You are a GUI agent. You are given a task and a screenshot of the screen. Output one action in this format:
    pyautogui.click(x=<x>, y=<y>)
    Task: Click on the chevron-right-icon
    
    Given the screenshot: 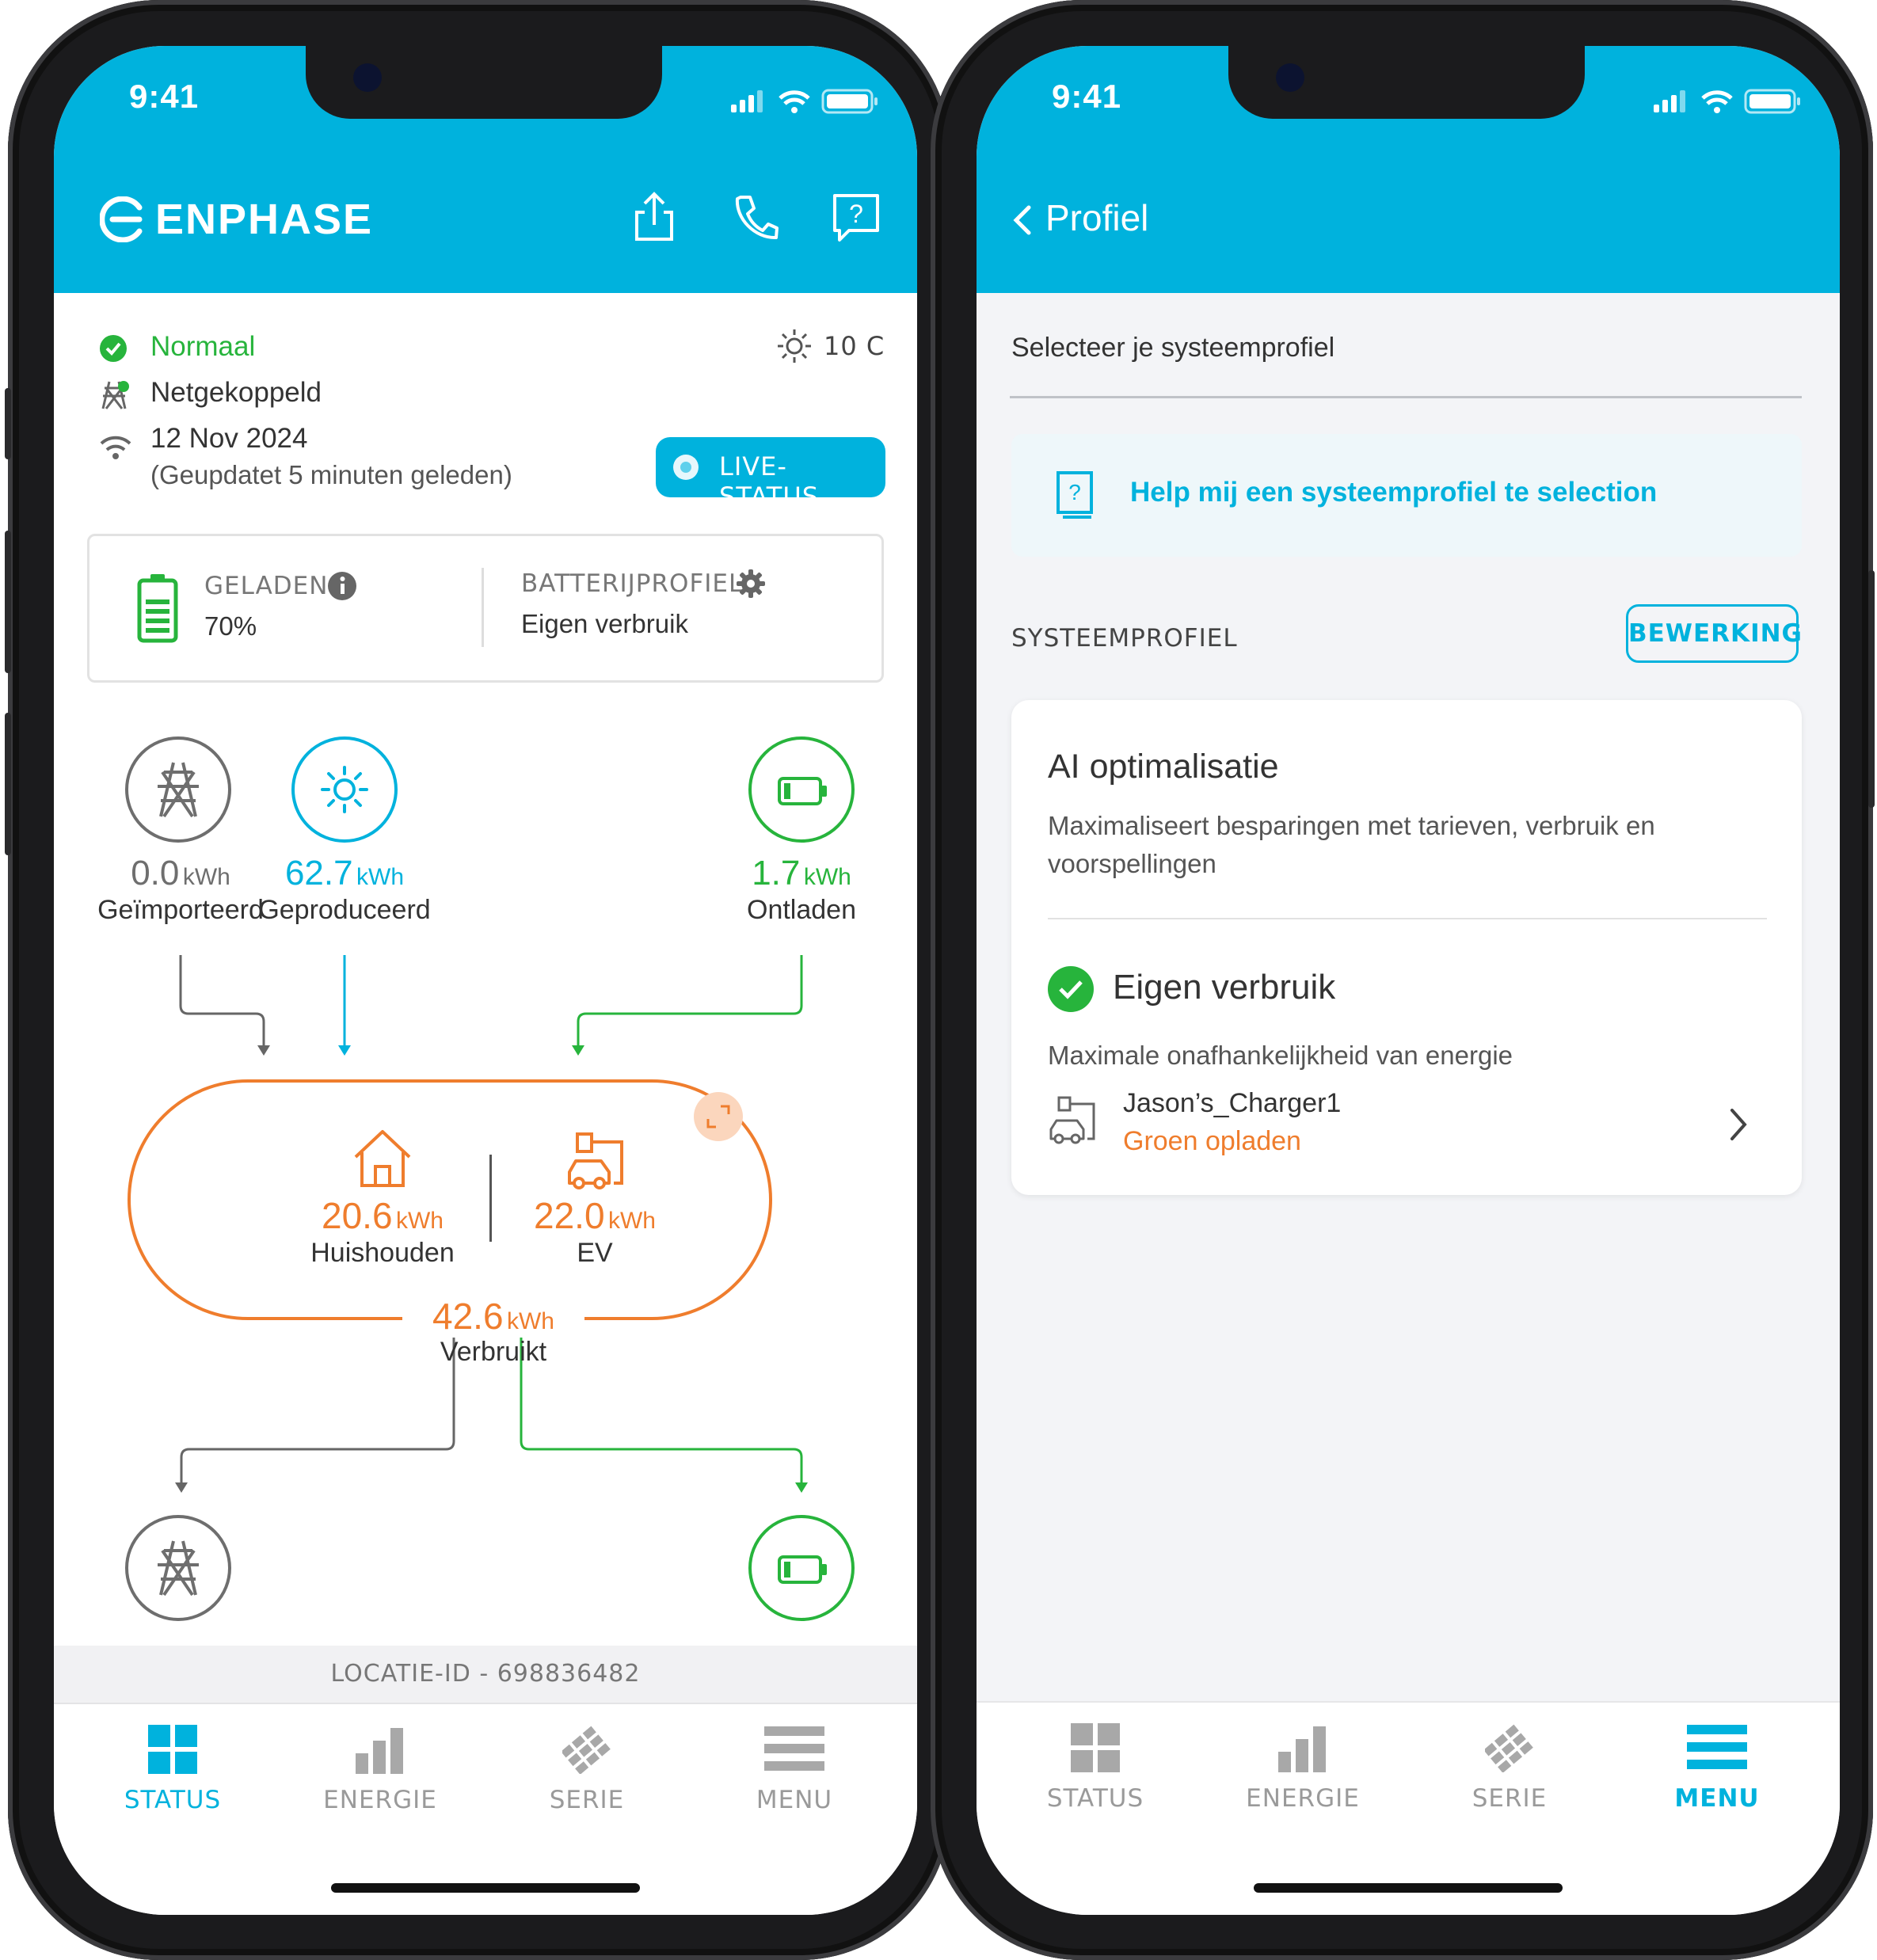 What is the action you would take?
    pyautogui.click(x=1738, y=1124)
    